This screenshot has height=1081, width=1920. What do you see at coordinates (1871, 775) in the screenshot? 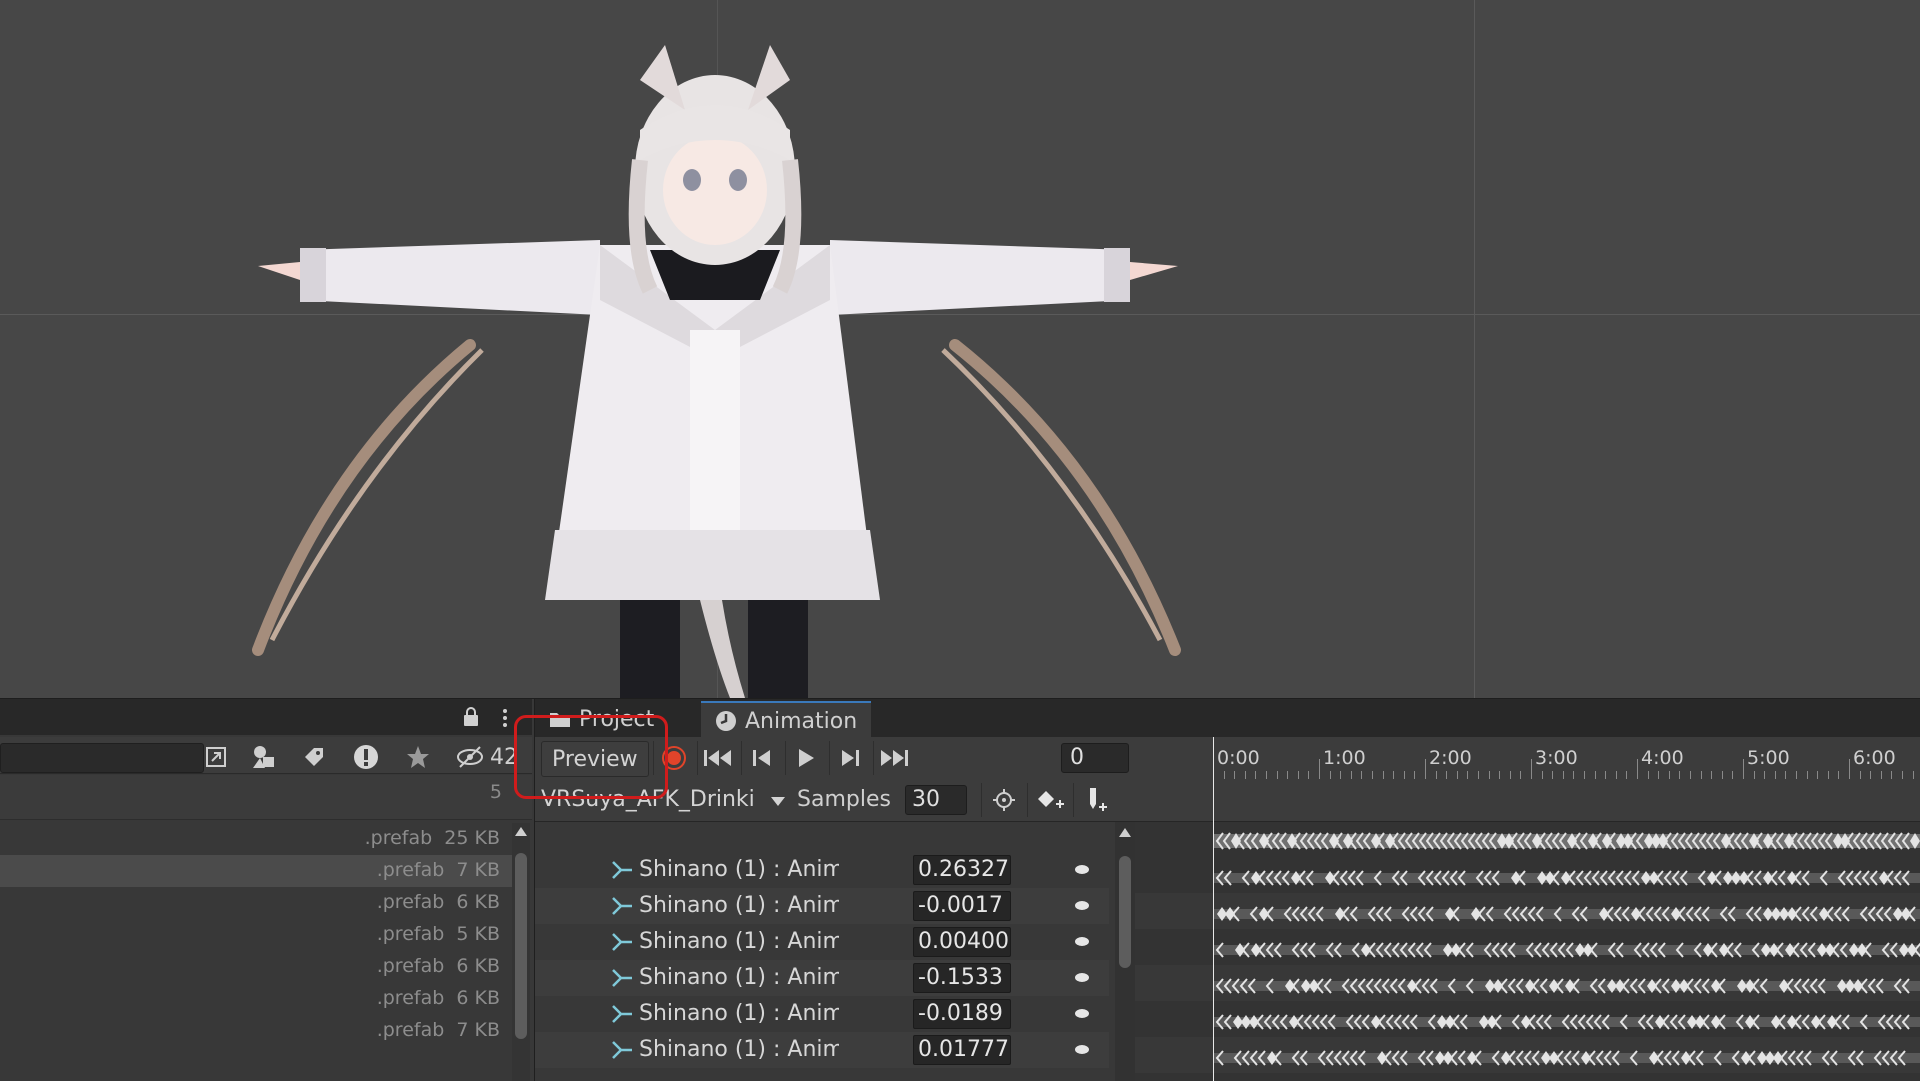
I see `ruler-tick` at bounding box center [1871, 775].